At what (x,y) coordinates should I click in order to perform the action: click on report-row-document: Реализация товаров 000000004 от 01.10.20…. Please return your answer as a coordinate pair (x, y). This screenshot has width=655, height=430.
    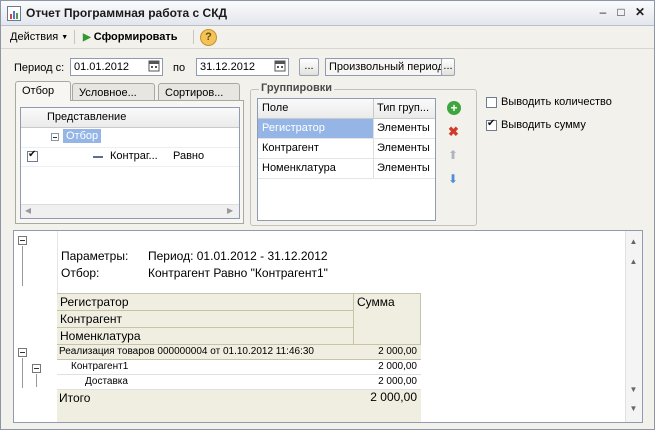
    Looking at the image, I should click on (239, 352).